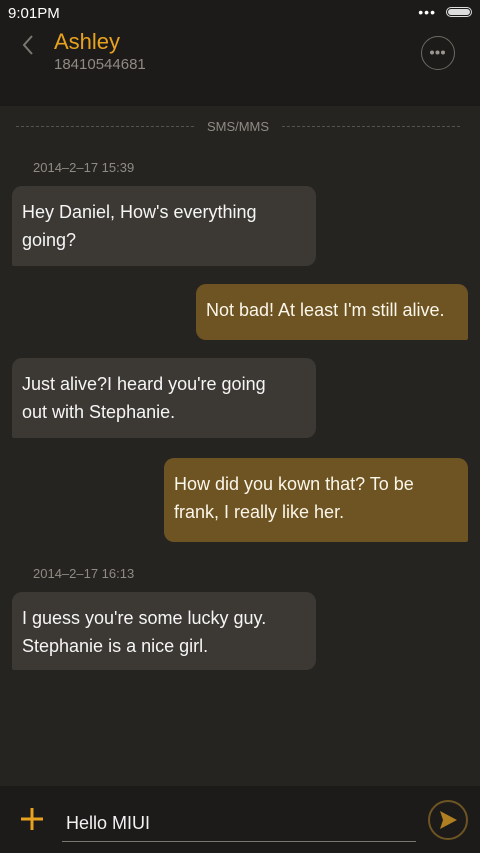 The image size is (480, 853). I want to click on more-icon, so click(437, 52).